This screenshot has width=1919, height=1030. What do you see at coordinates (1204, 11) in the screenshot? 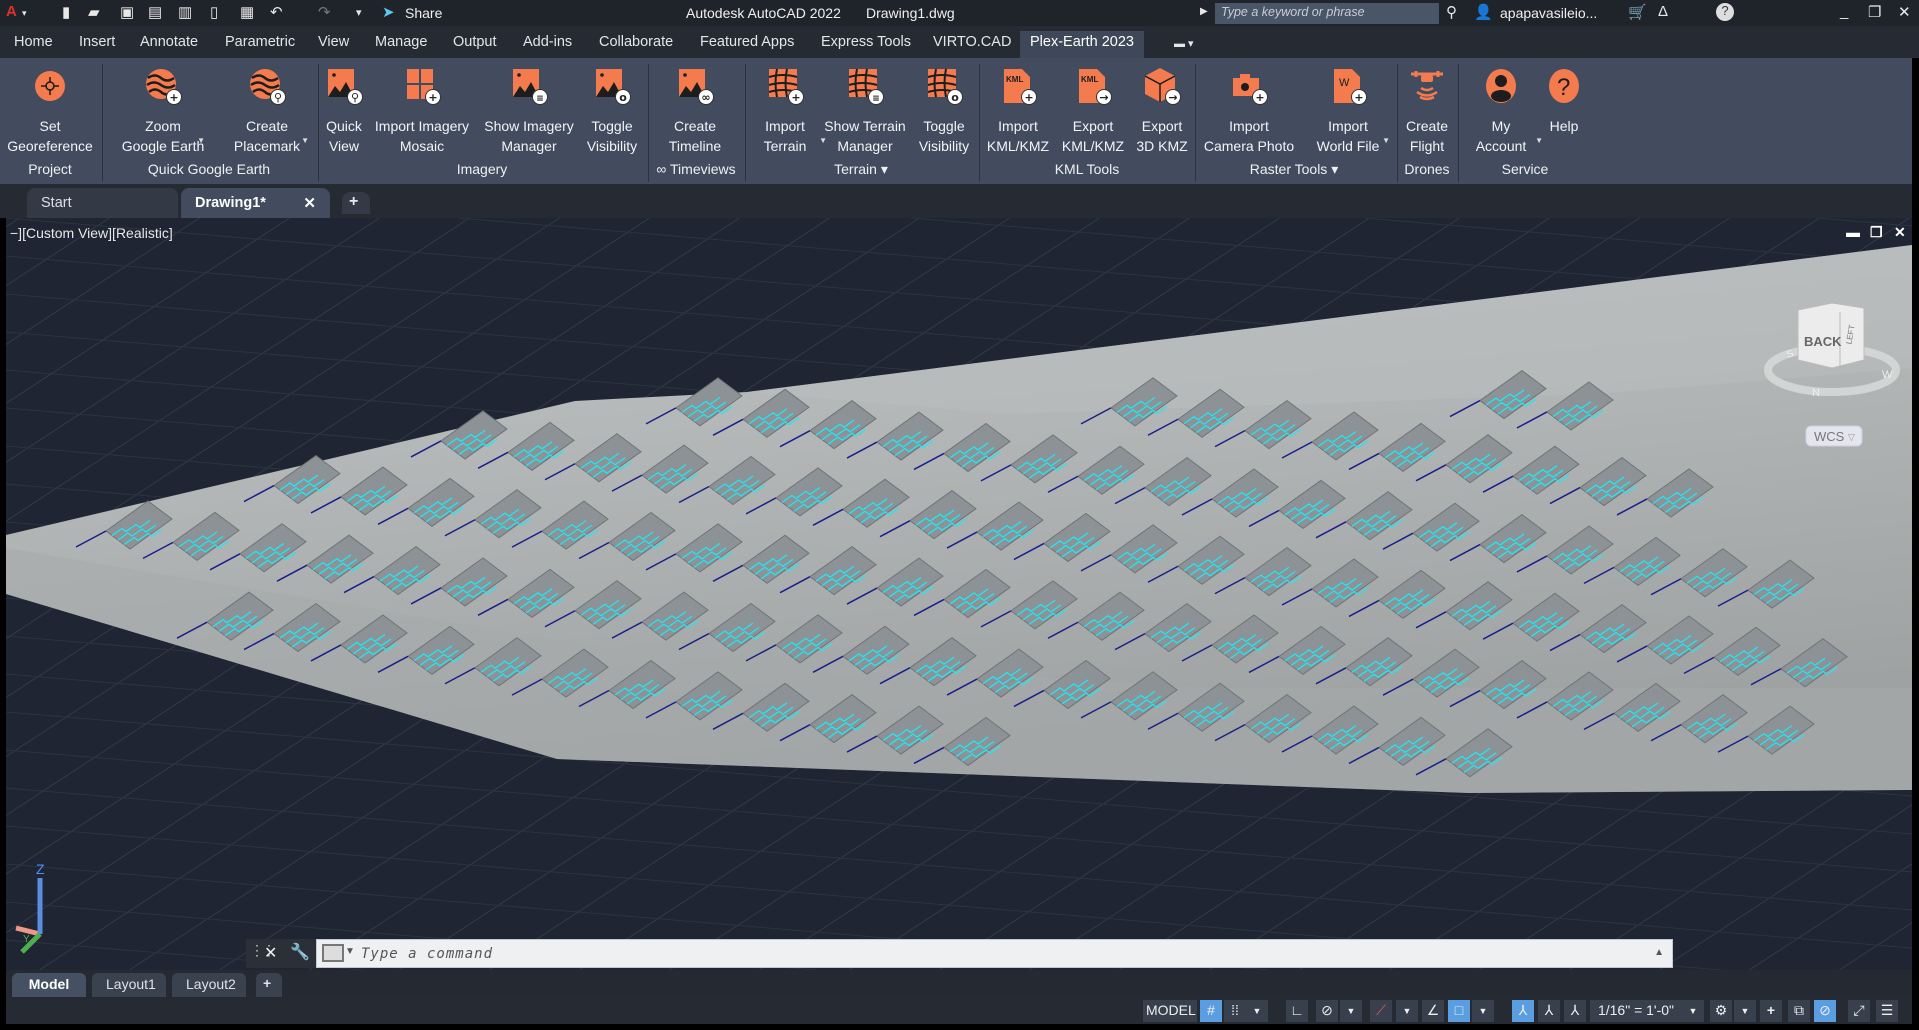
I see `search-expand-icon: ▶` at bounding box center [1204, 11].